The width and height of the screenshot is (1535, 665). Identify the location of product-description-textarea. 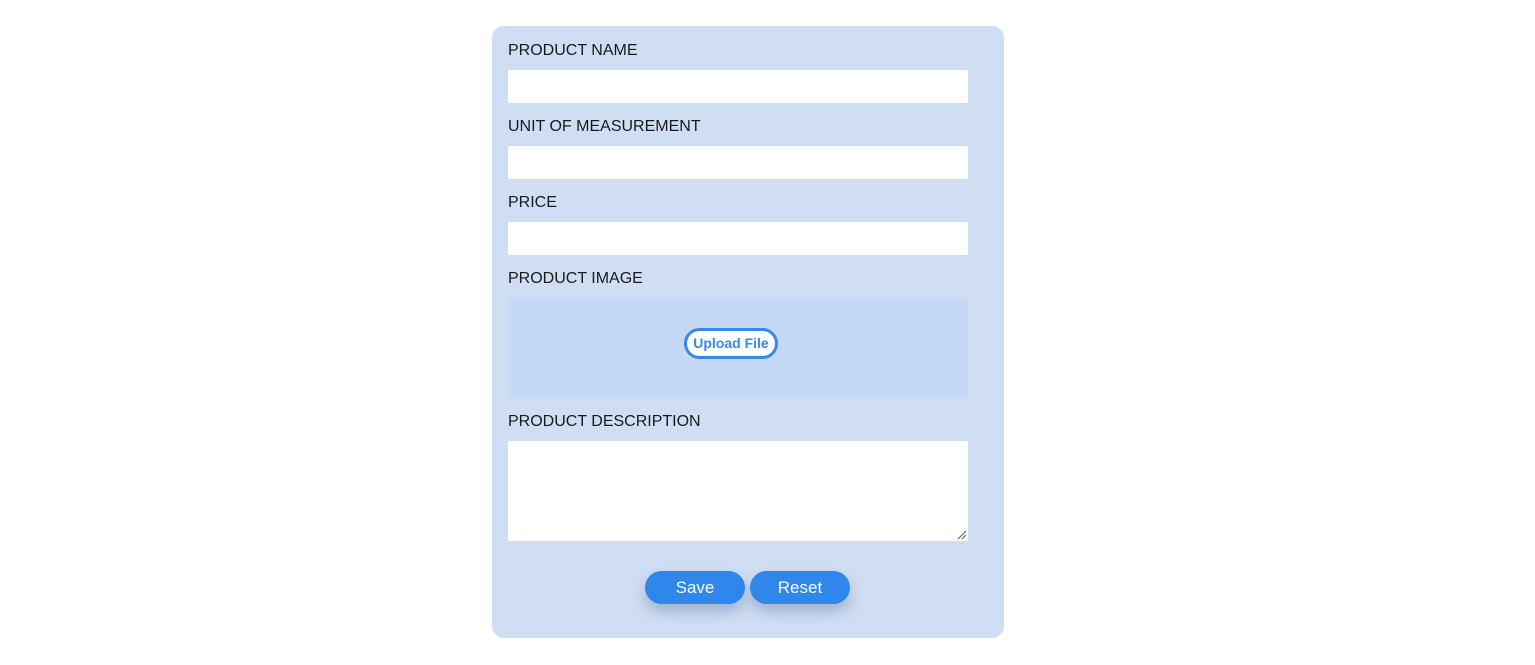
(738, 491).